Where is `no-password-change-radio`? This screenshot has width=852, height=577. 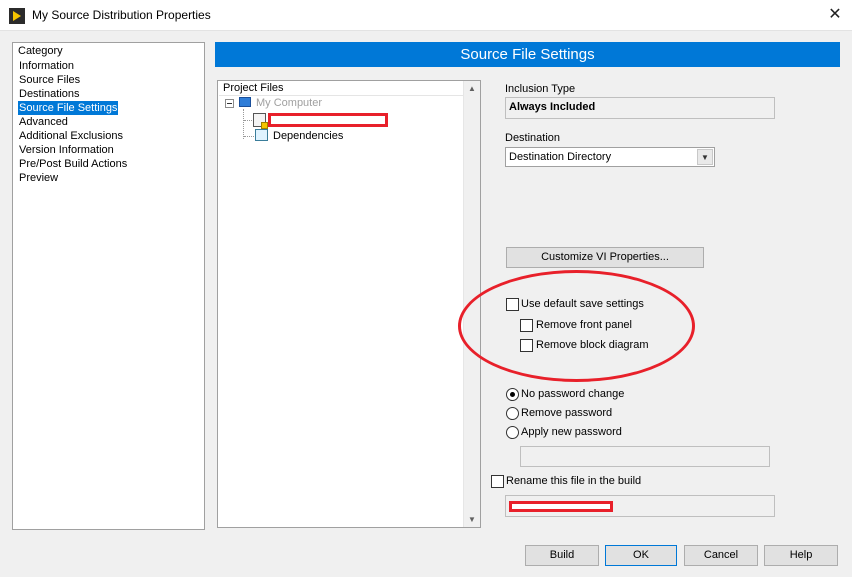
no-password-change-radio is located at coordinates (512, 394).